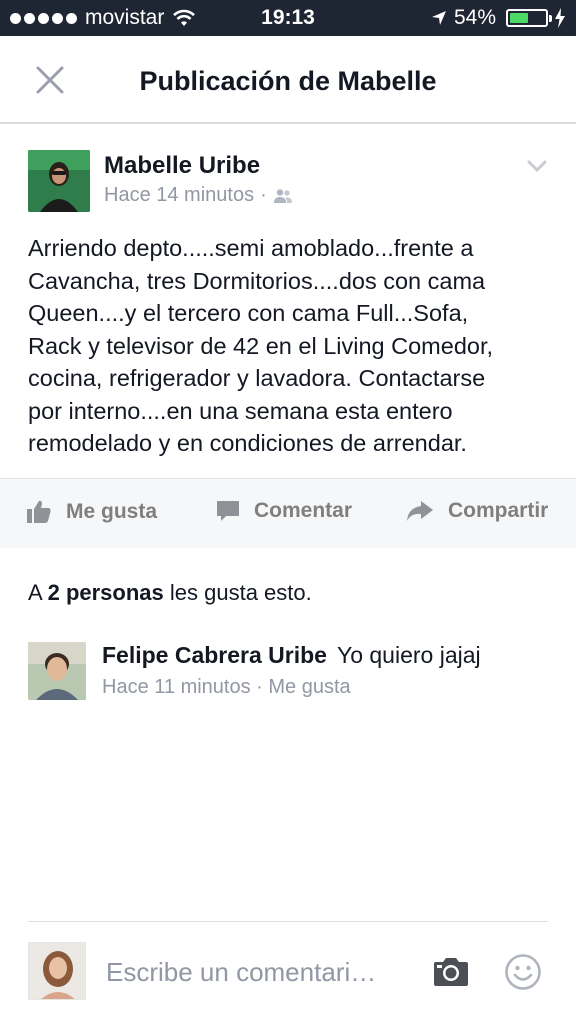 This screenshot has height=1024, width=576. What do you see at coordinates (57, 971) in the screenshot?
I see `current-user-avatar` at bounding box center [57, 971].